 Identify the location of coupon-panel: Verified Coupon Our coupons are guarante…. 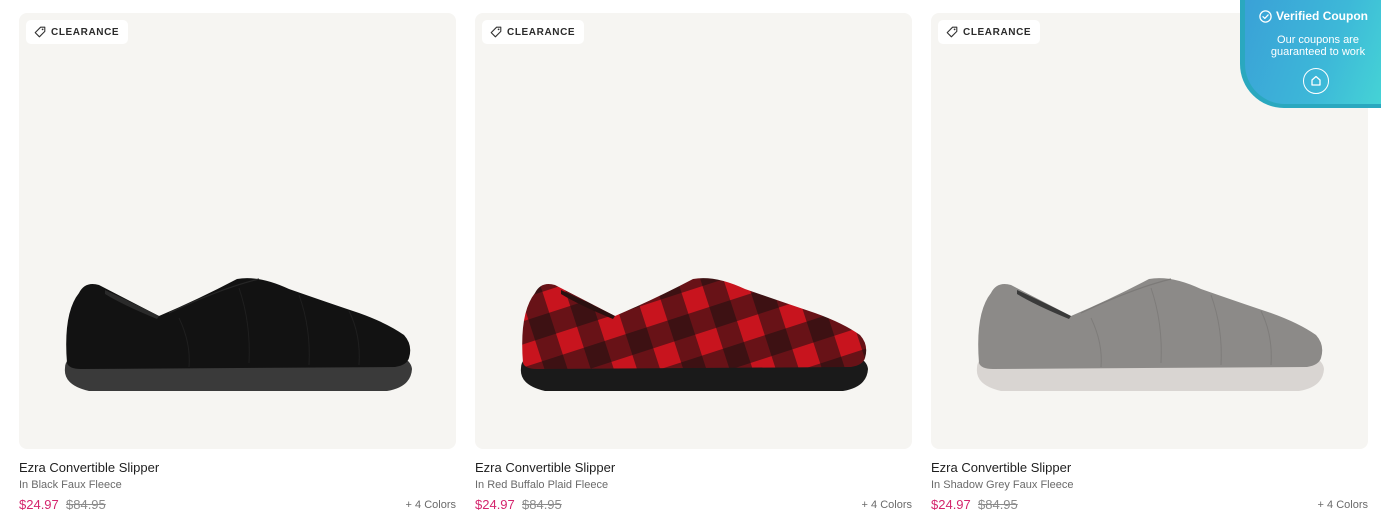
(1313, 52).